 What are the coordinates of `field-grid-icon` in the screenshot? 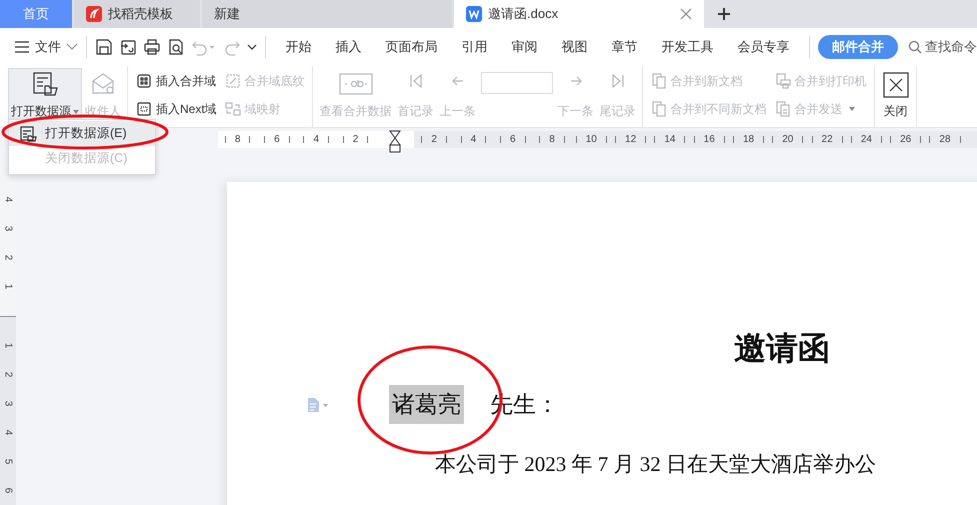 It's located at (144, 81).